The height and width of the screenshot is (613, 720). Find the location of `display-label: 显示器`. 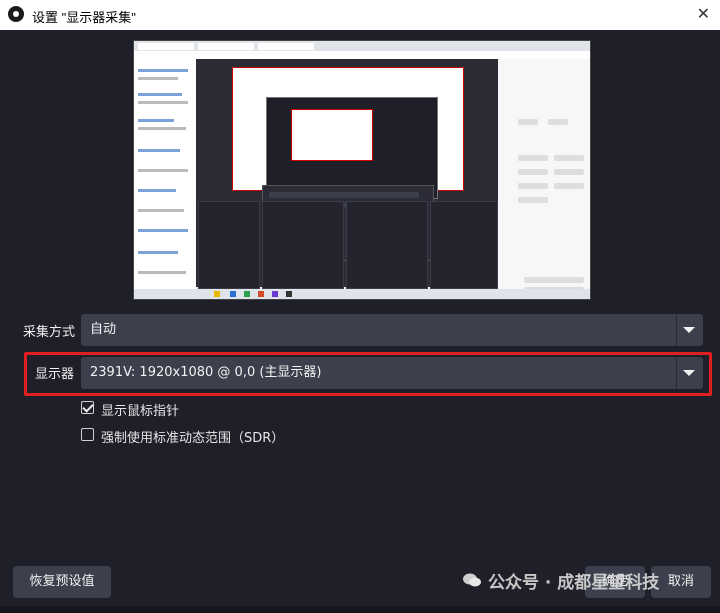

display-label: 显示器 is located at coordinates (55, 374).